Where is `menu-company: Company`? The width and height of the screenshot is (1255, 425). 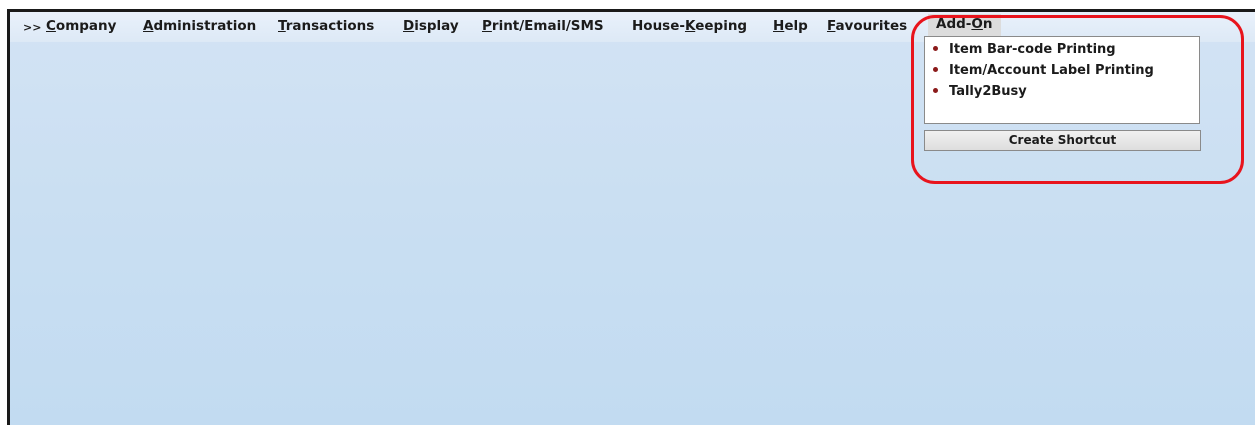
menu-company: Company is located at coordinates (81, 26).